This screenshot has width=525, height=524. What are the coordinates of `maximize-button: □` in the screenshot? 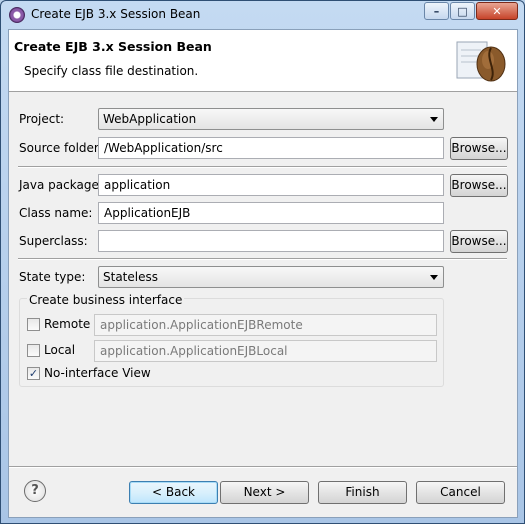 It's located at (462, 11).